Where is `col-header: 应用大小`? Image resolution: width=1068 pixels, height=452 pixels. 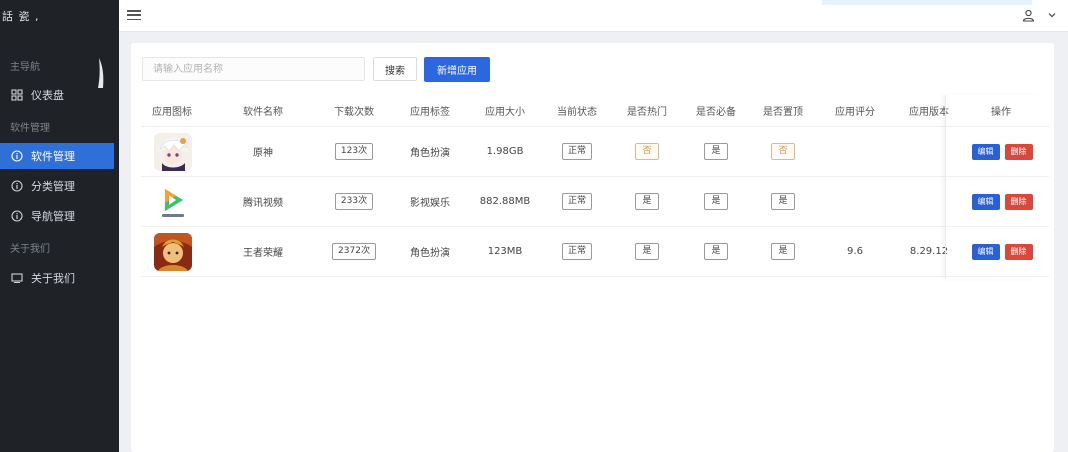 col-header: 应用大小 is located at coordinates (505, 112).